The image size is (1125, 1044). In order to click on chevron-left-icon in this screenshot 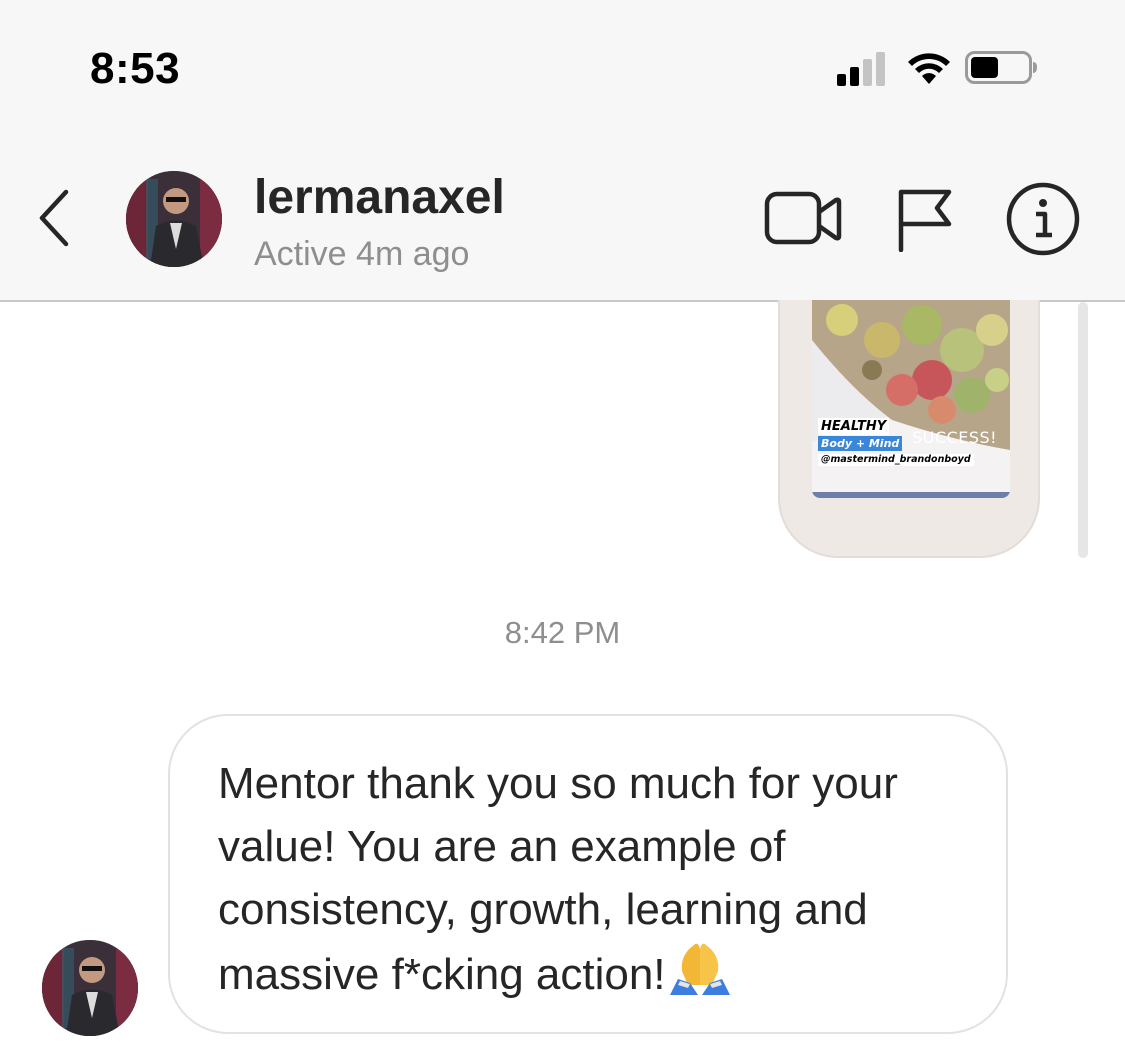, I will do `click(55, 220)`.